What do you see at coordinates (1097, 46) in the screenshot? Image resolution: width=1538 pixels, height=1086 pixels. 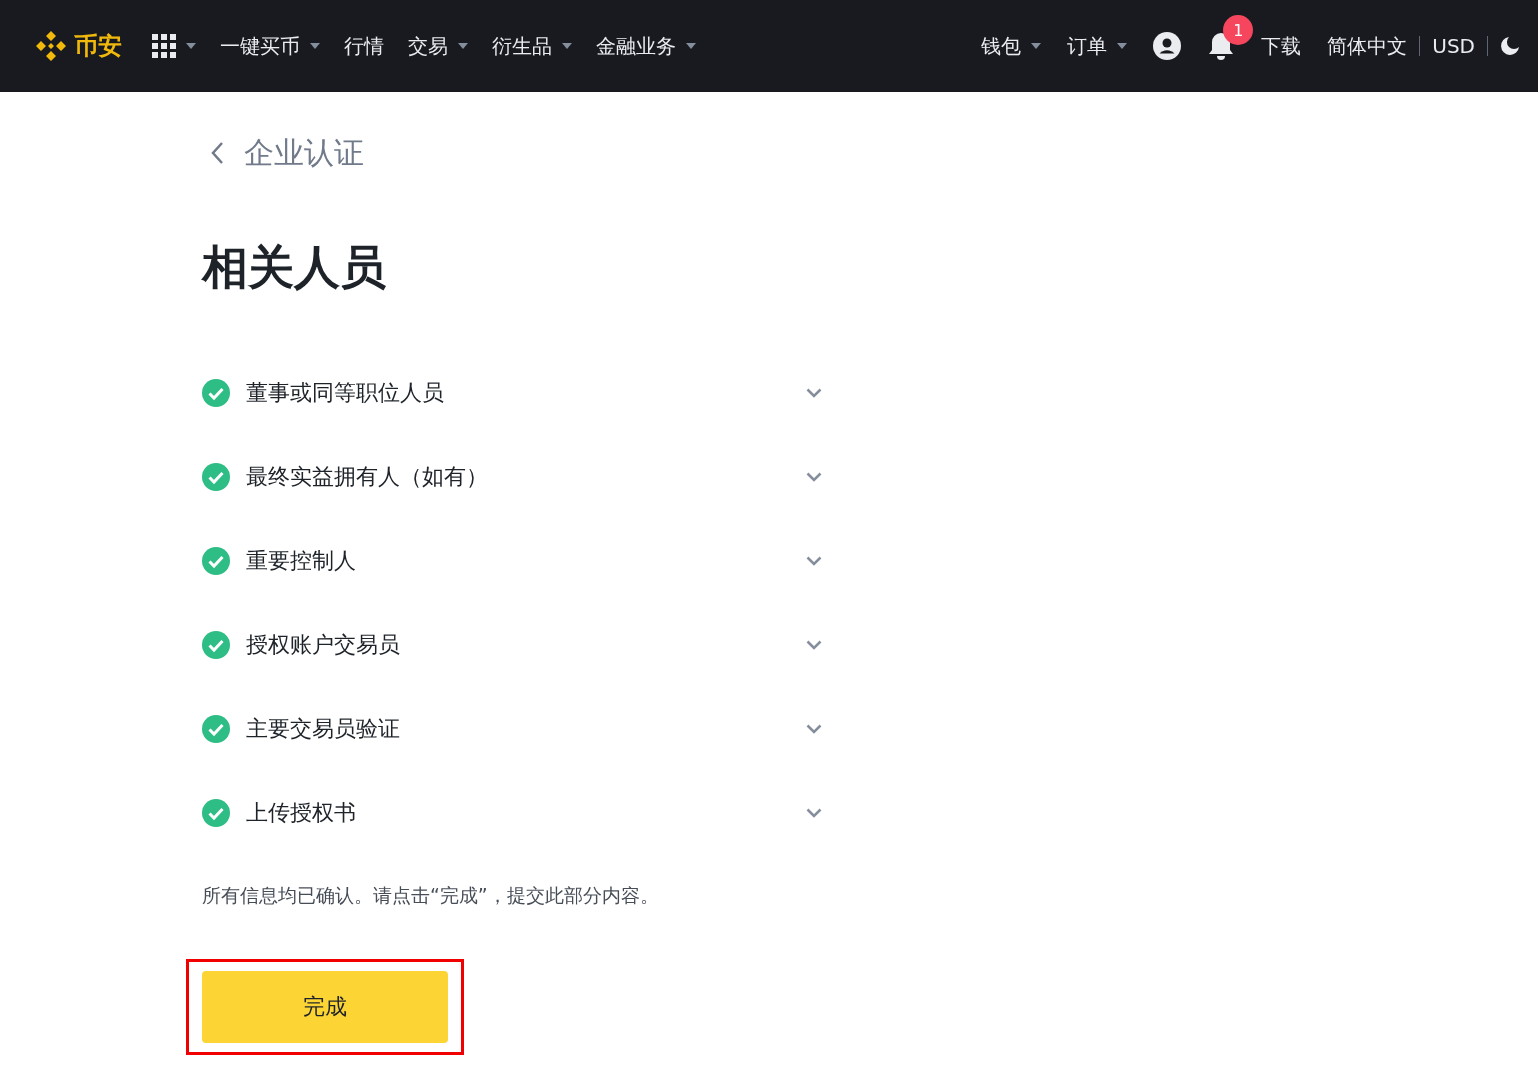 I see `nav-link: 订单` at bounding box center [1097, 46].